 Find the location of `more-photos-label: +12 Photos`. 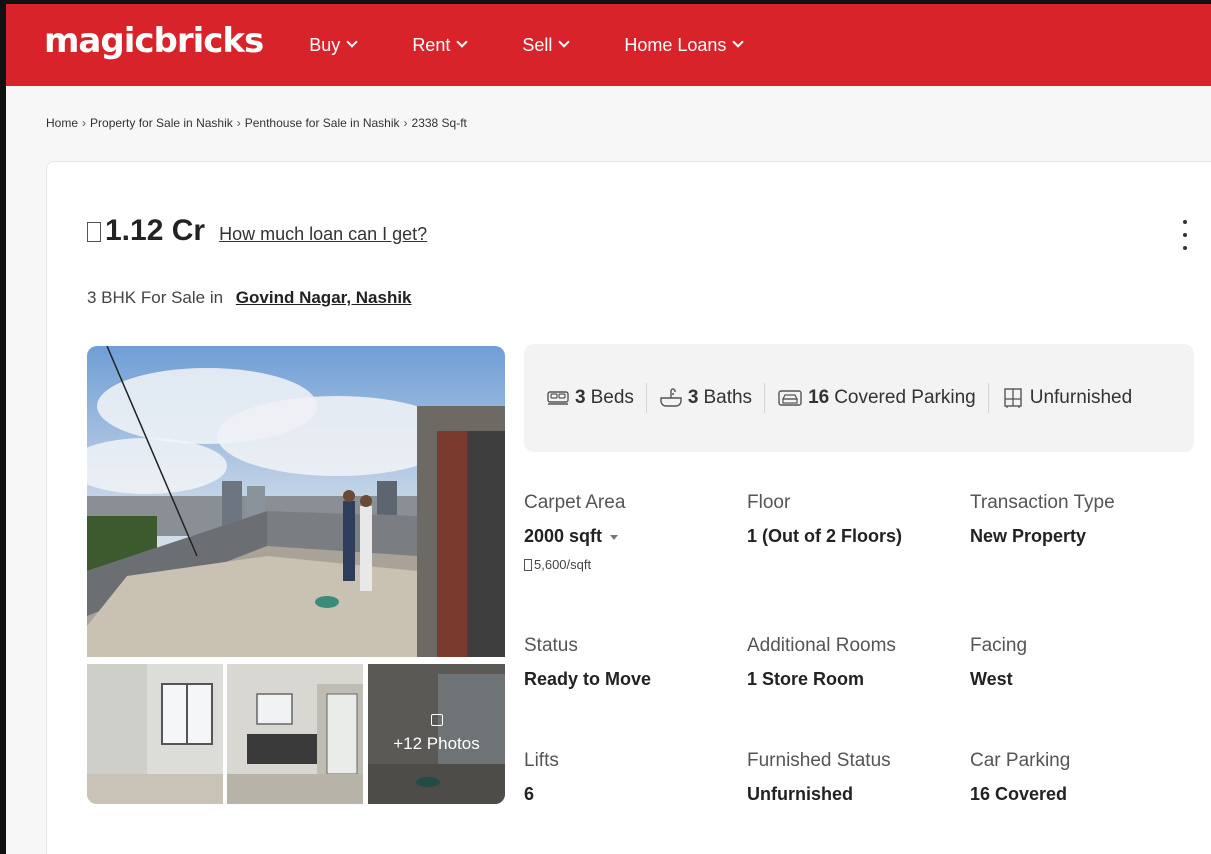

more-photos-label: +12 Photos is located at coordinates (436, 743).